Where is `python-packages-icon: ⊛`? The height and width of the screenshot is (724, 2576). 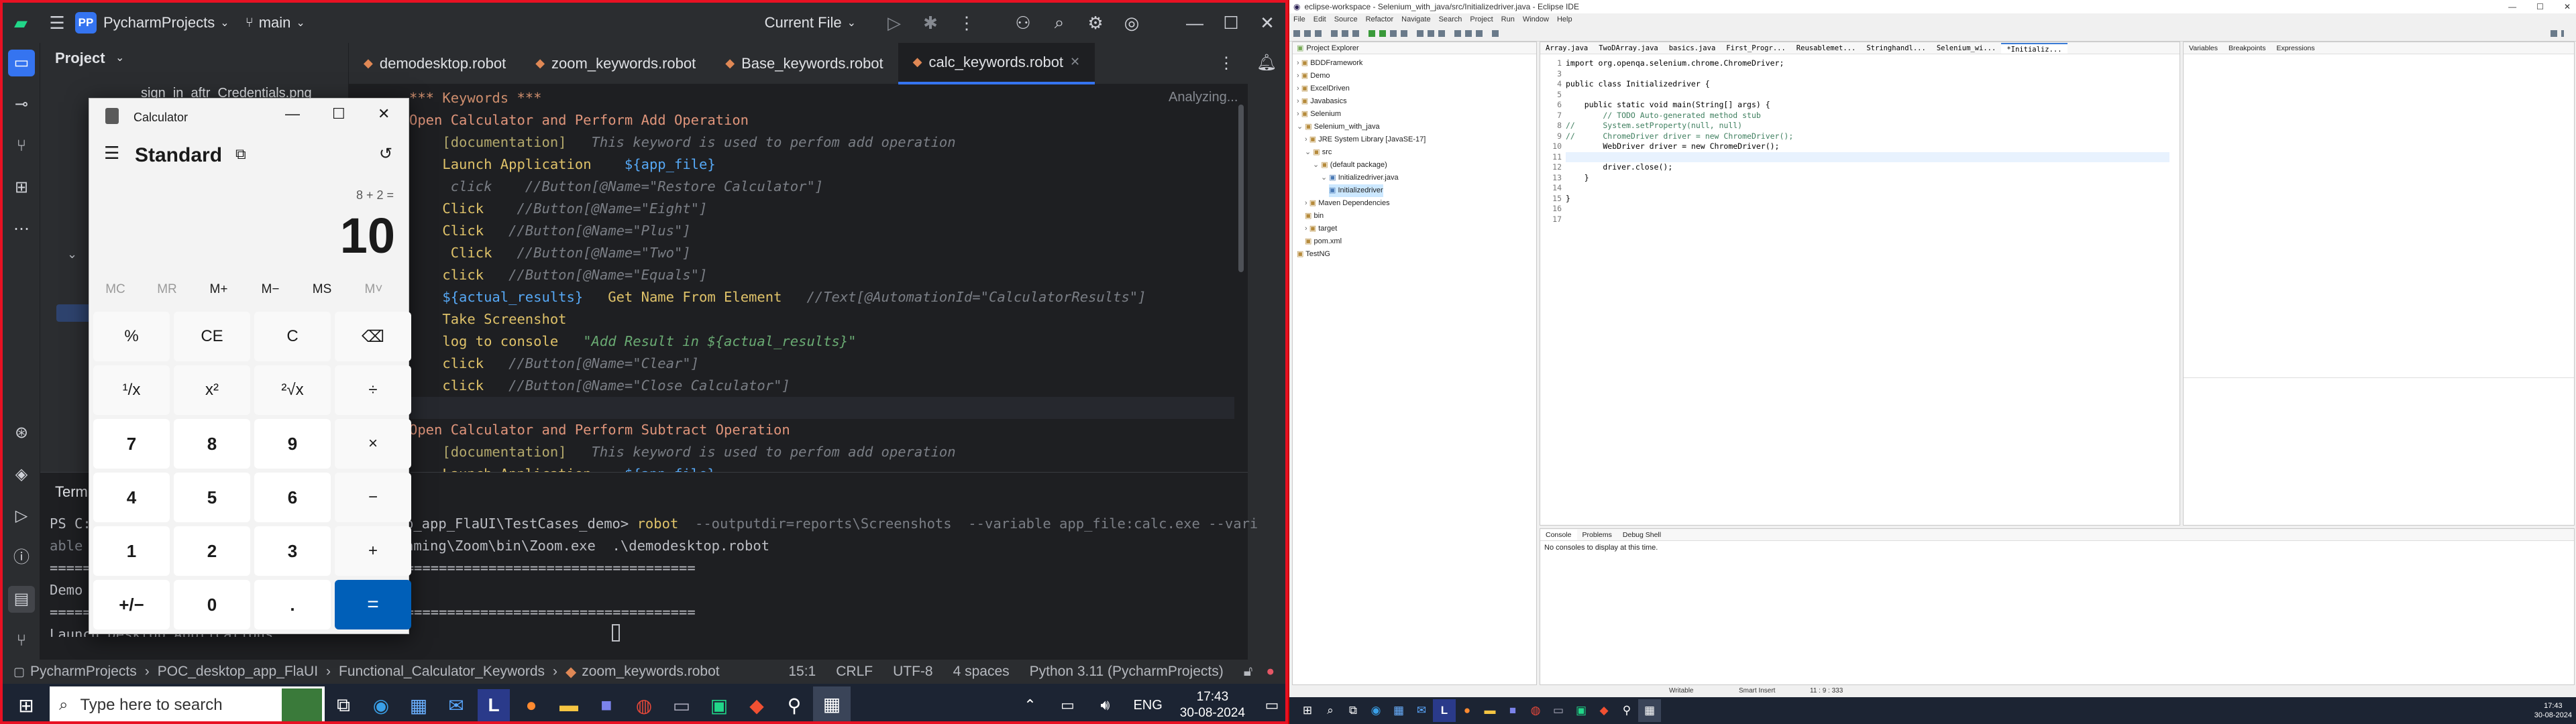
python-packages-icon: ⊛ is located at coordinates (21, 433).